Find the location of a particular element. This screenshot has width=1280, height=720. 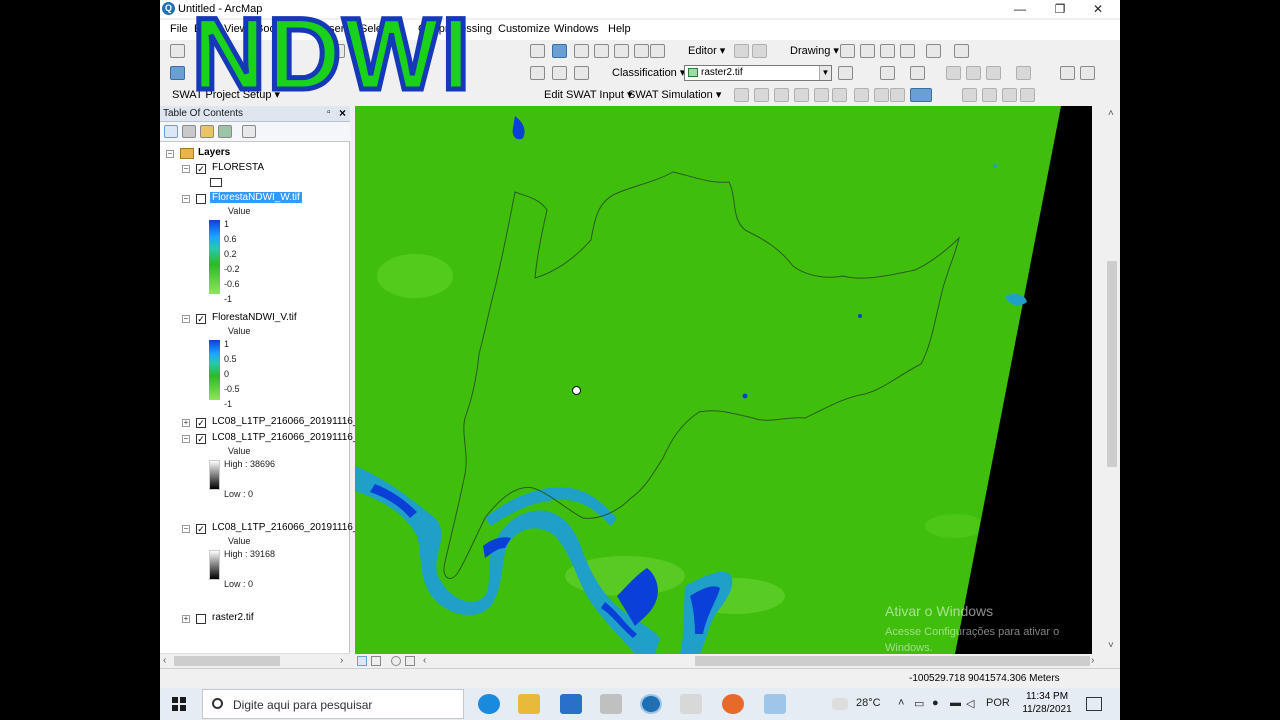

map-vertical-scrollbar: ˄ ˅ is located at coordinates (1112, 380).